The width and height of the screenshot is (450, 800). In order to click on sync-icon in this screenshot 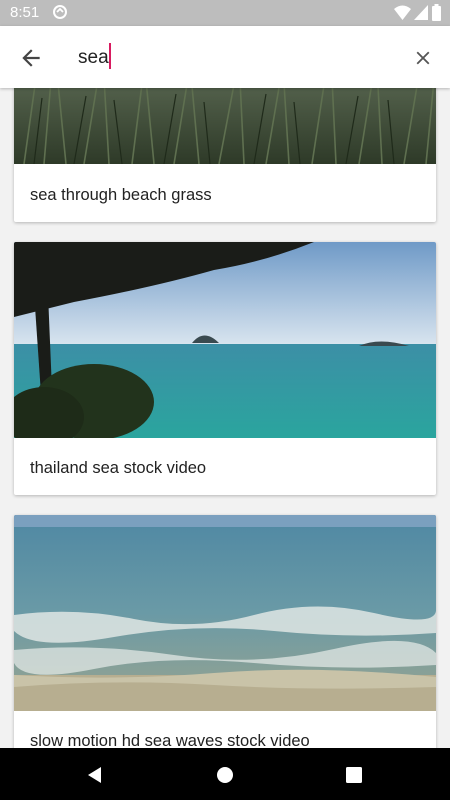, I will do `click(60, 12)`.